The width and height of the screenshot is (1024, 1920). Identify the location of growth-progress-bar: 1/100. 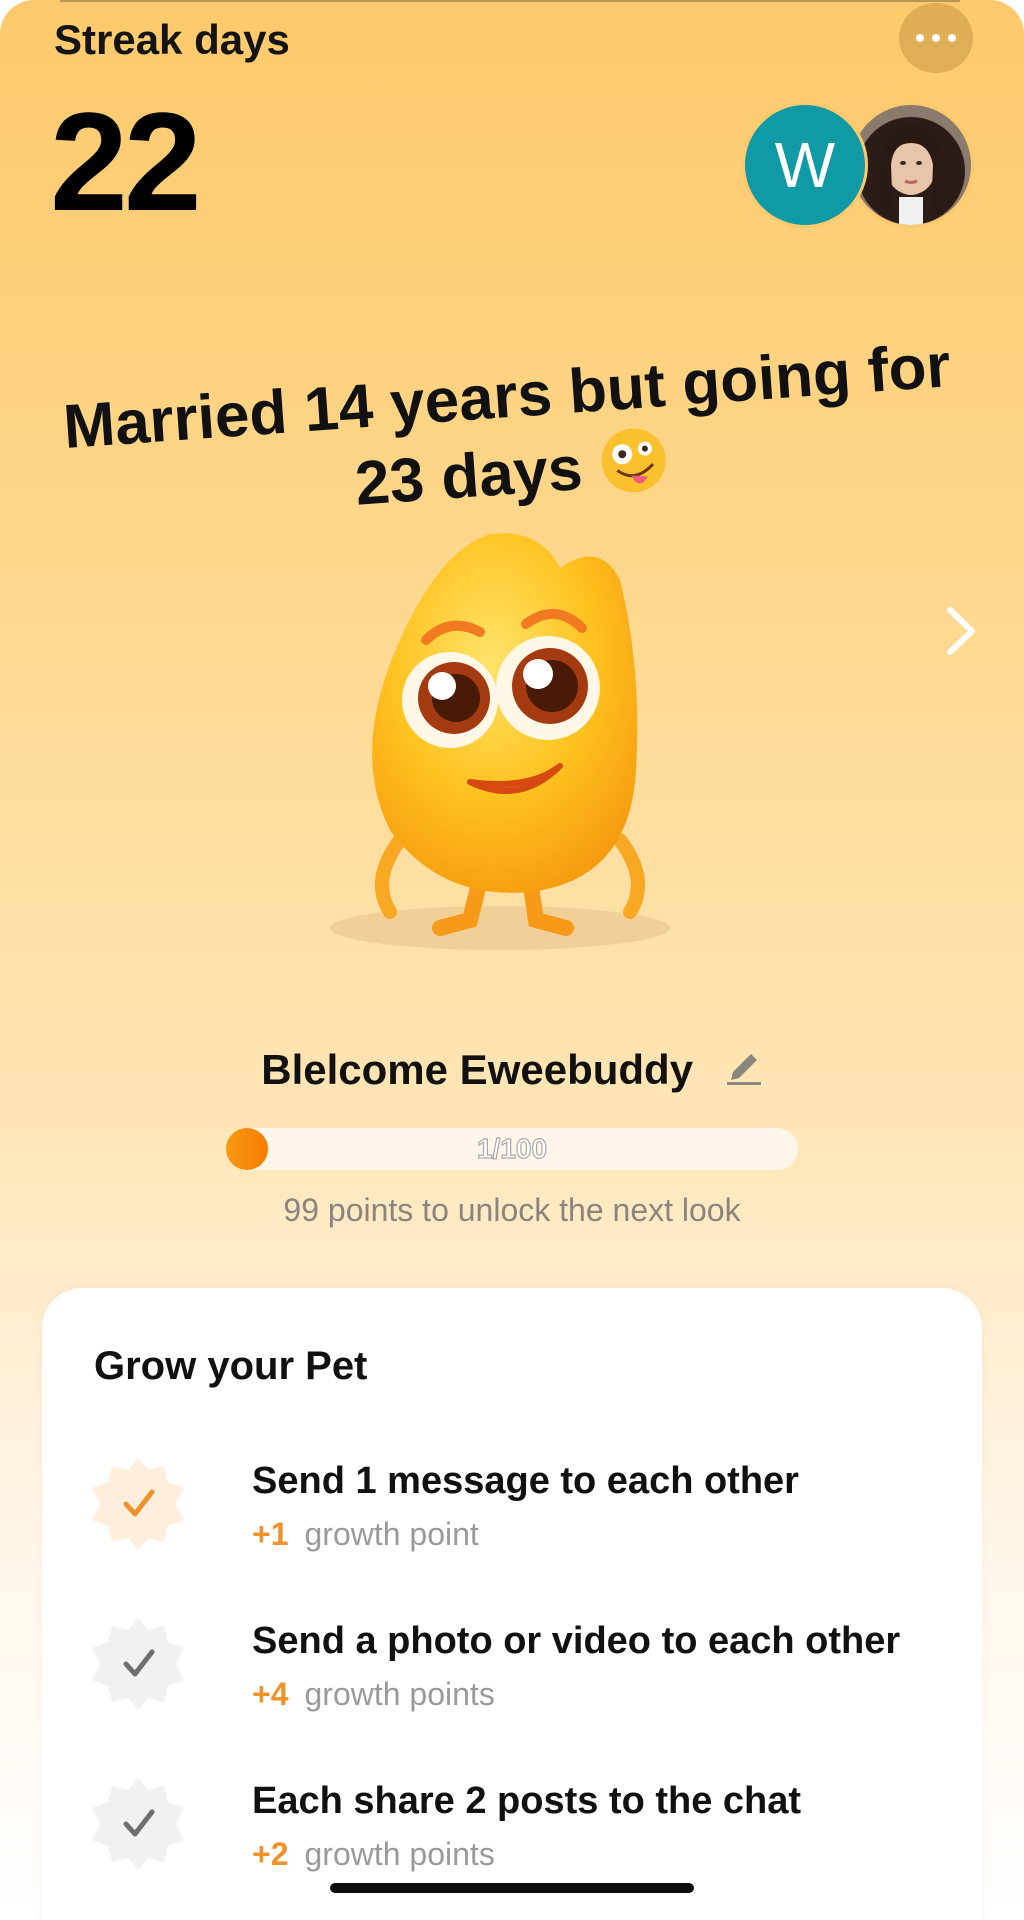
(512, 1149).